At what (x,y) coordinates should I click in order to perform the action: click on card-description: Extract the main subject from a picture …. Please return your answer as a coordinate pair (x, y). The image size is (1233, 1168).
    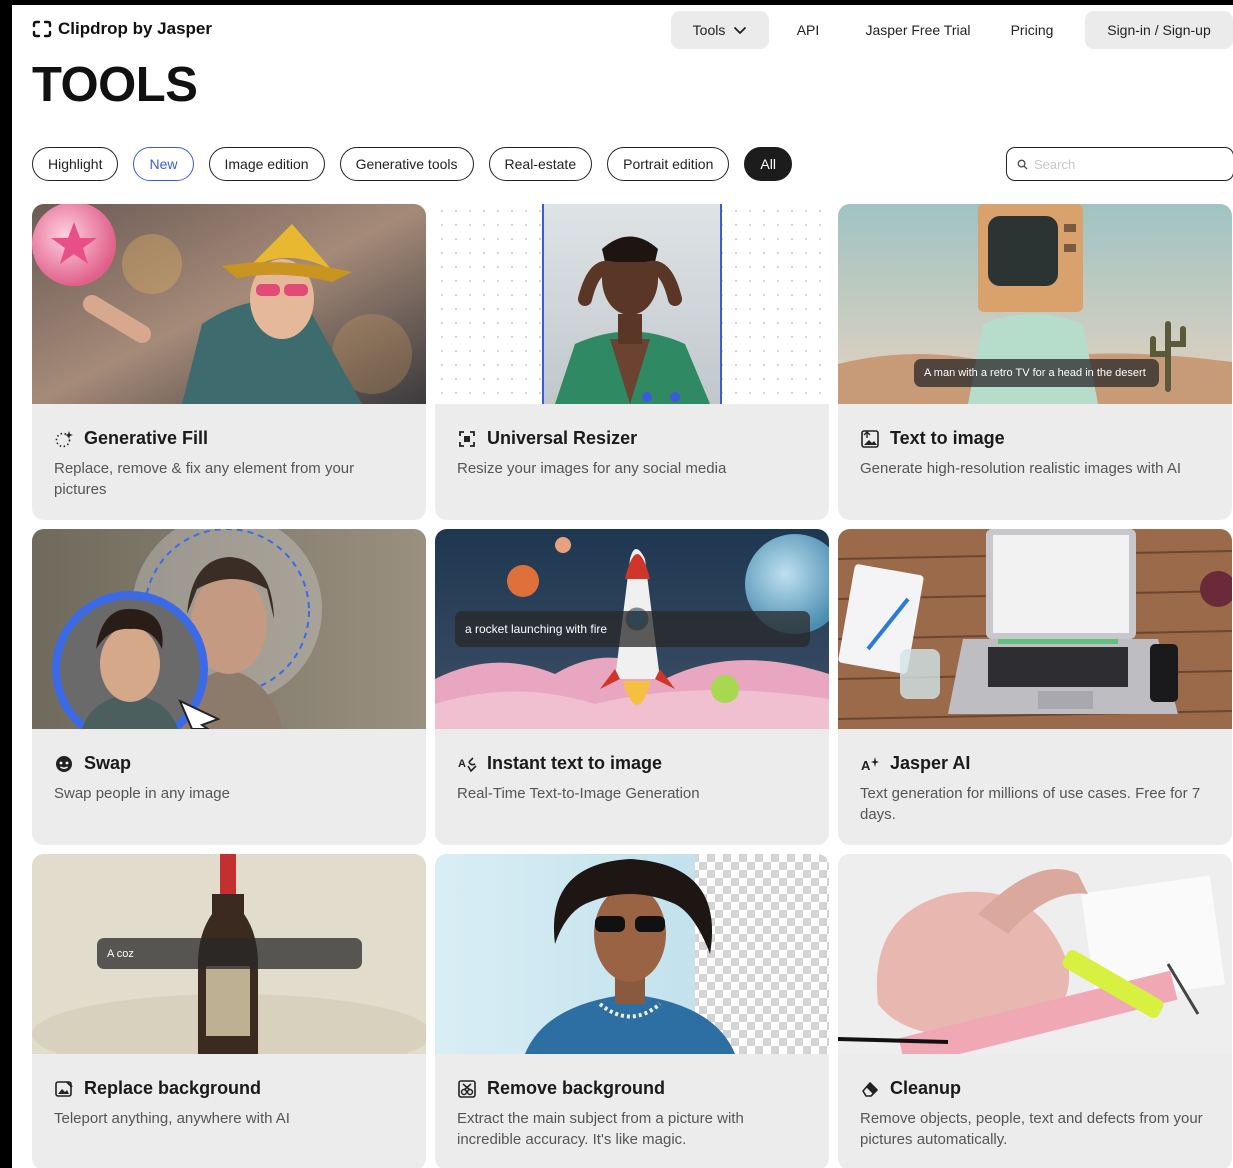
    Looking at the image, I should click on (600, 1129).